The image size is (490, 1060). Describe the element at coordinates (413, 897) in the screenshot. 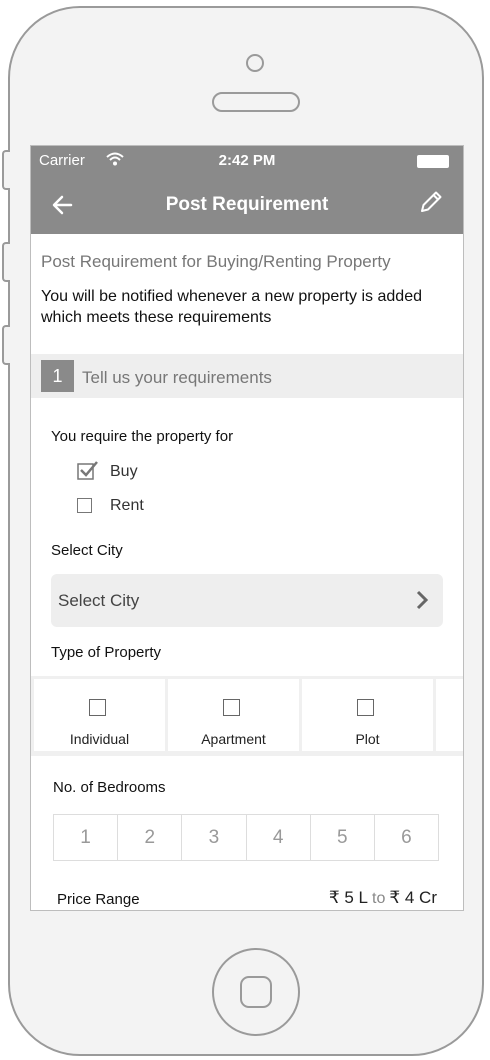

I see `price-max: ₹ 4 Cr` at that location.